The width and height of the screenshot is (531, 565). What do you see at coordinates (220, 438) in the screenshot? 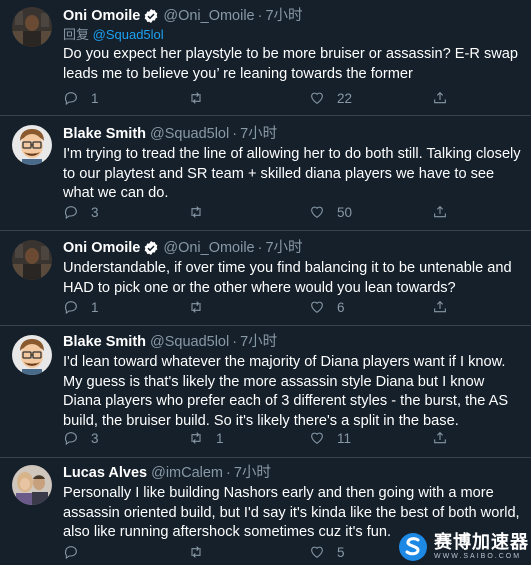
I see `retweet-count: 1` at bounding box center [220, 438].